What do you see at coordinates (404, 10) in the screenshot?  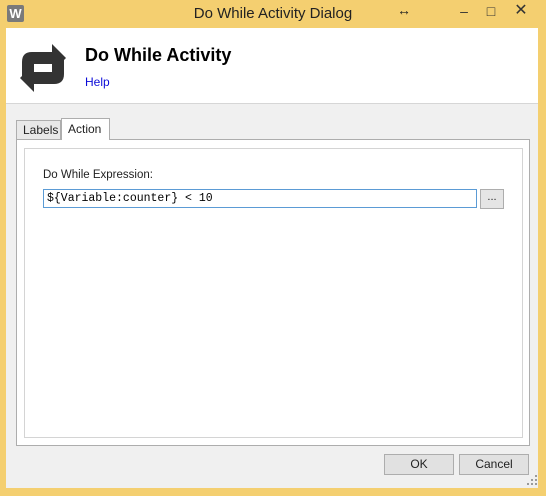 I see `resize-icon: ↔` at bounding box center [404, 10].